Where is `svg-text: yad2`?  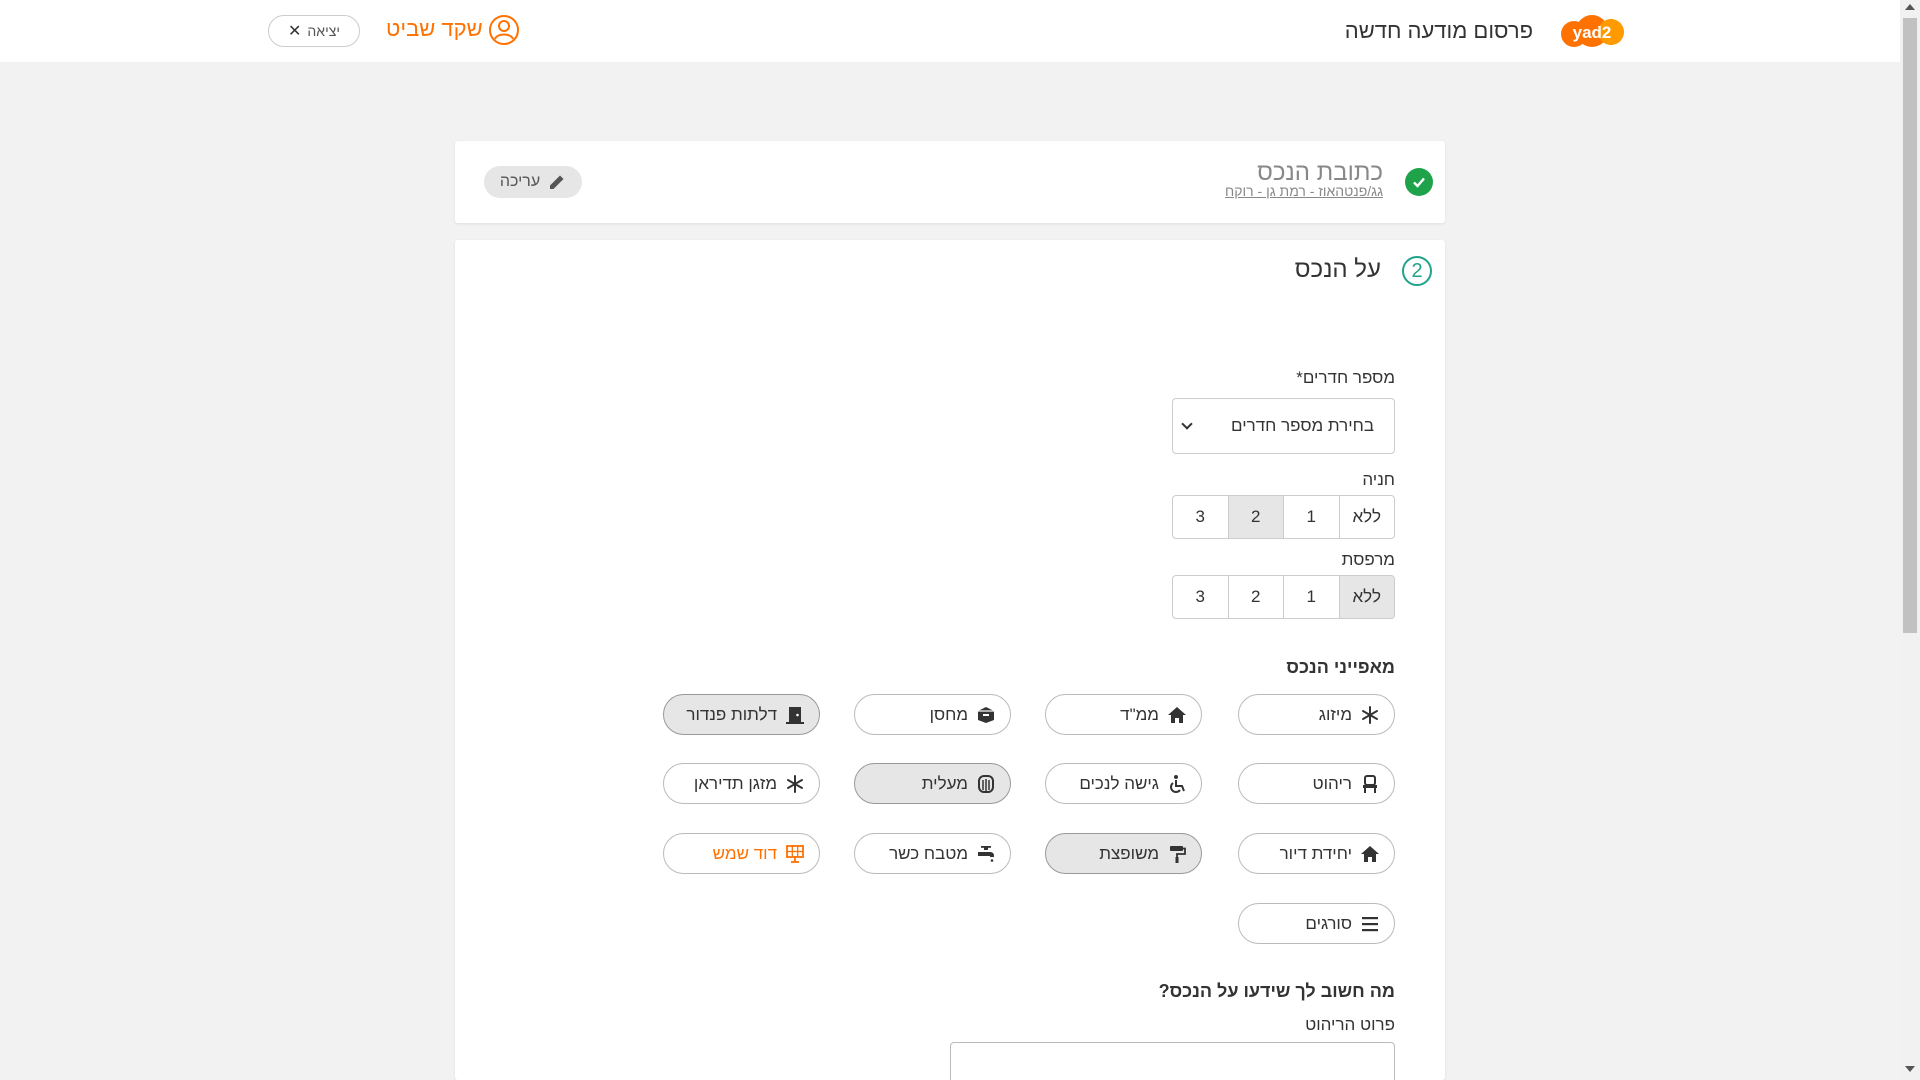 svg-text: yad2 is located at coordinates (1592, 32).